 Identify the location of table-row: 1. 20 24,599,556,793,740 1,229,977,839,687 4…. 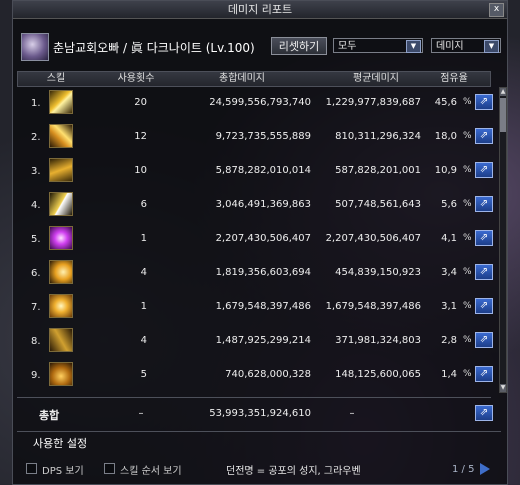
(255, 102).